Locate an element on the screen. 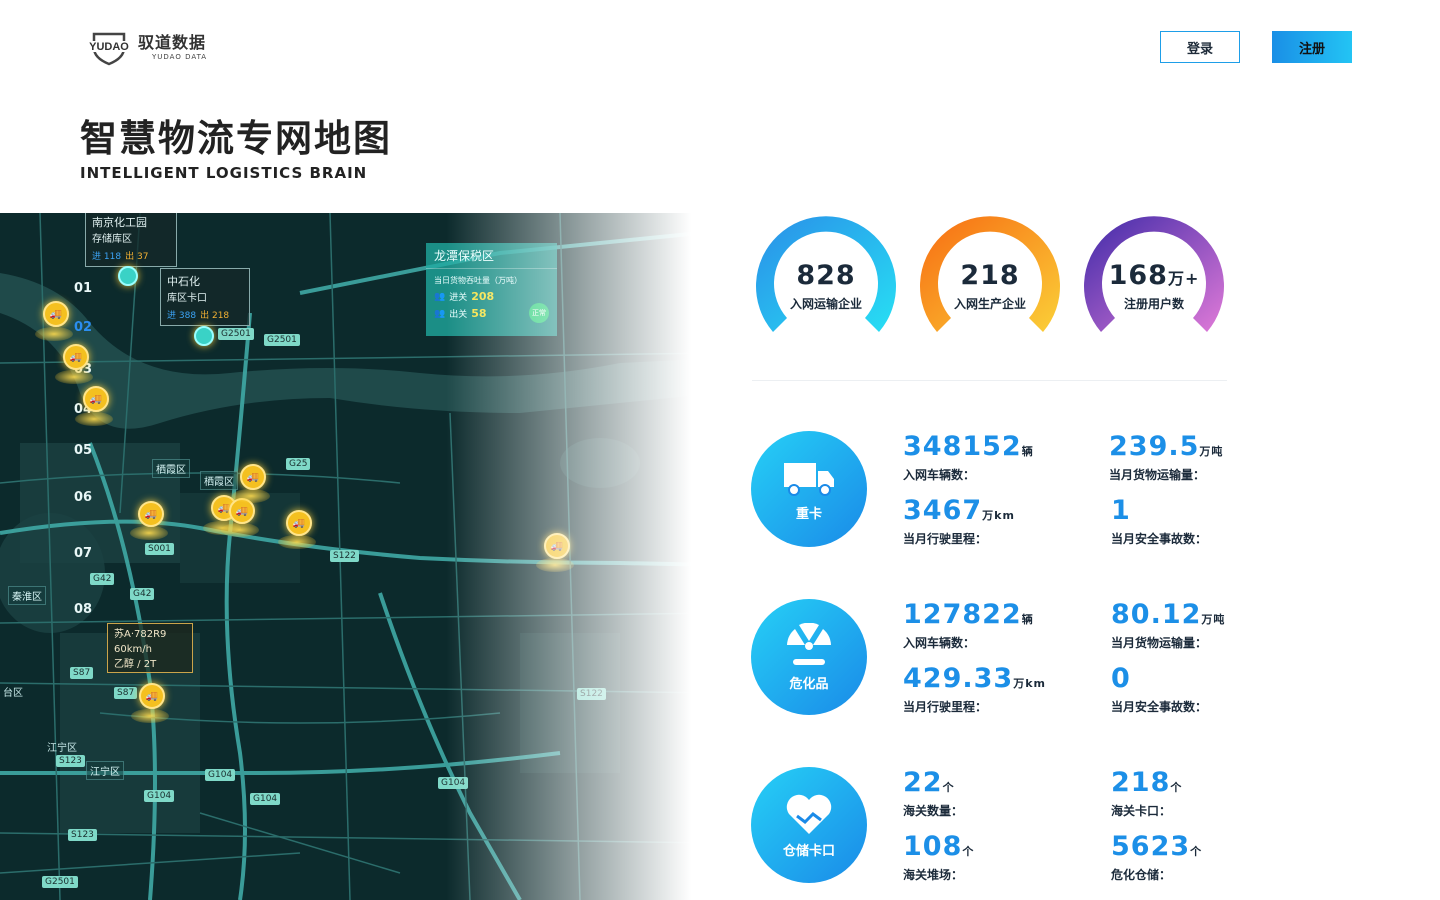  route-number: 05 is located at coordinates (83, 450).